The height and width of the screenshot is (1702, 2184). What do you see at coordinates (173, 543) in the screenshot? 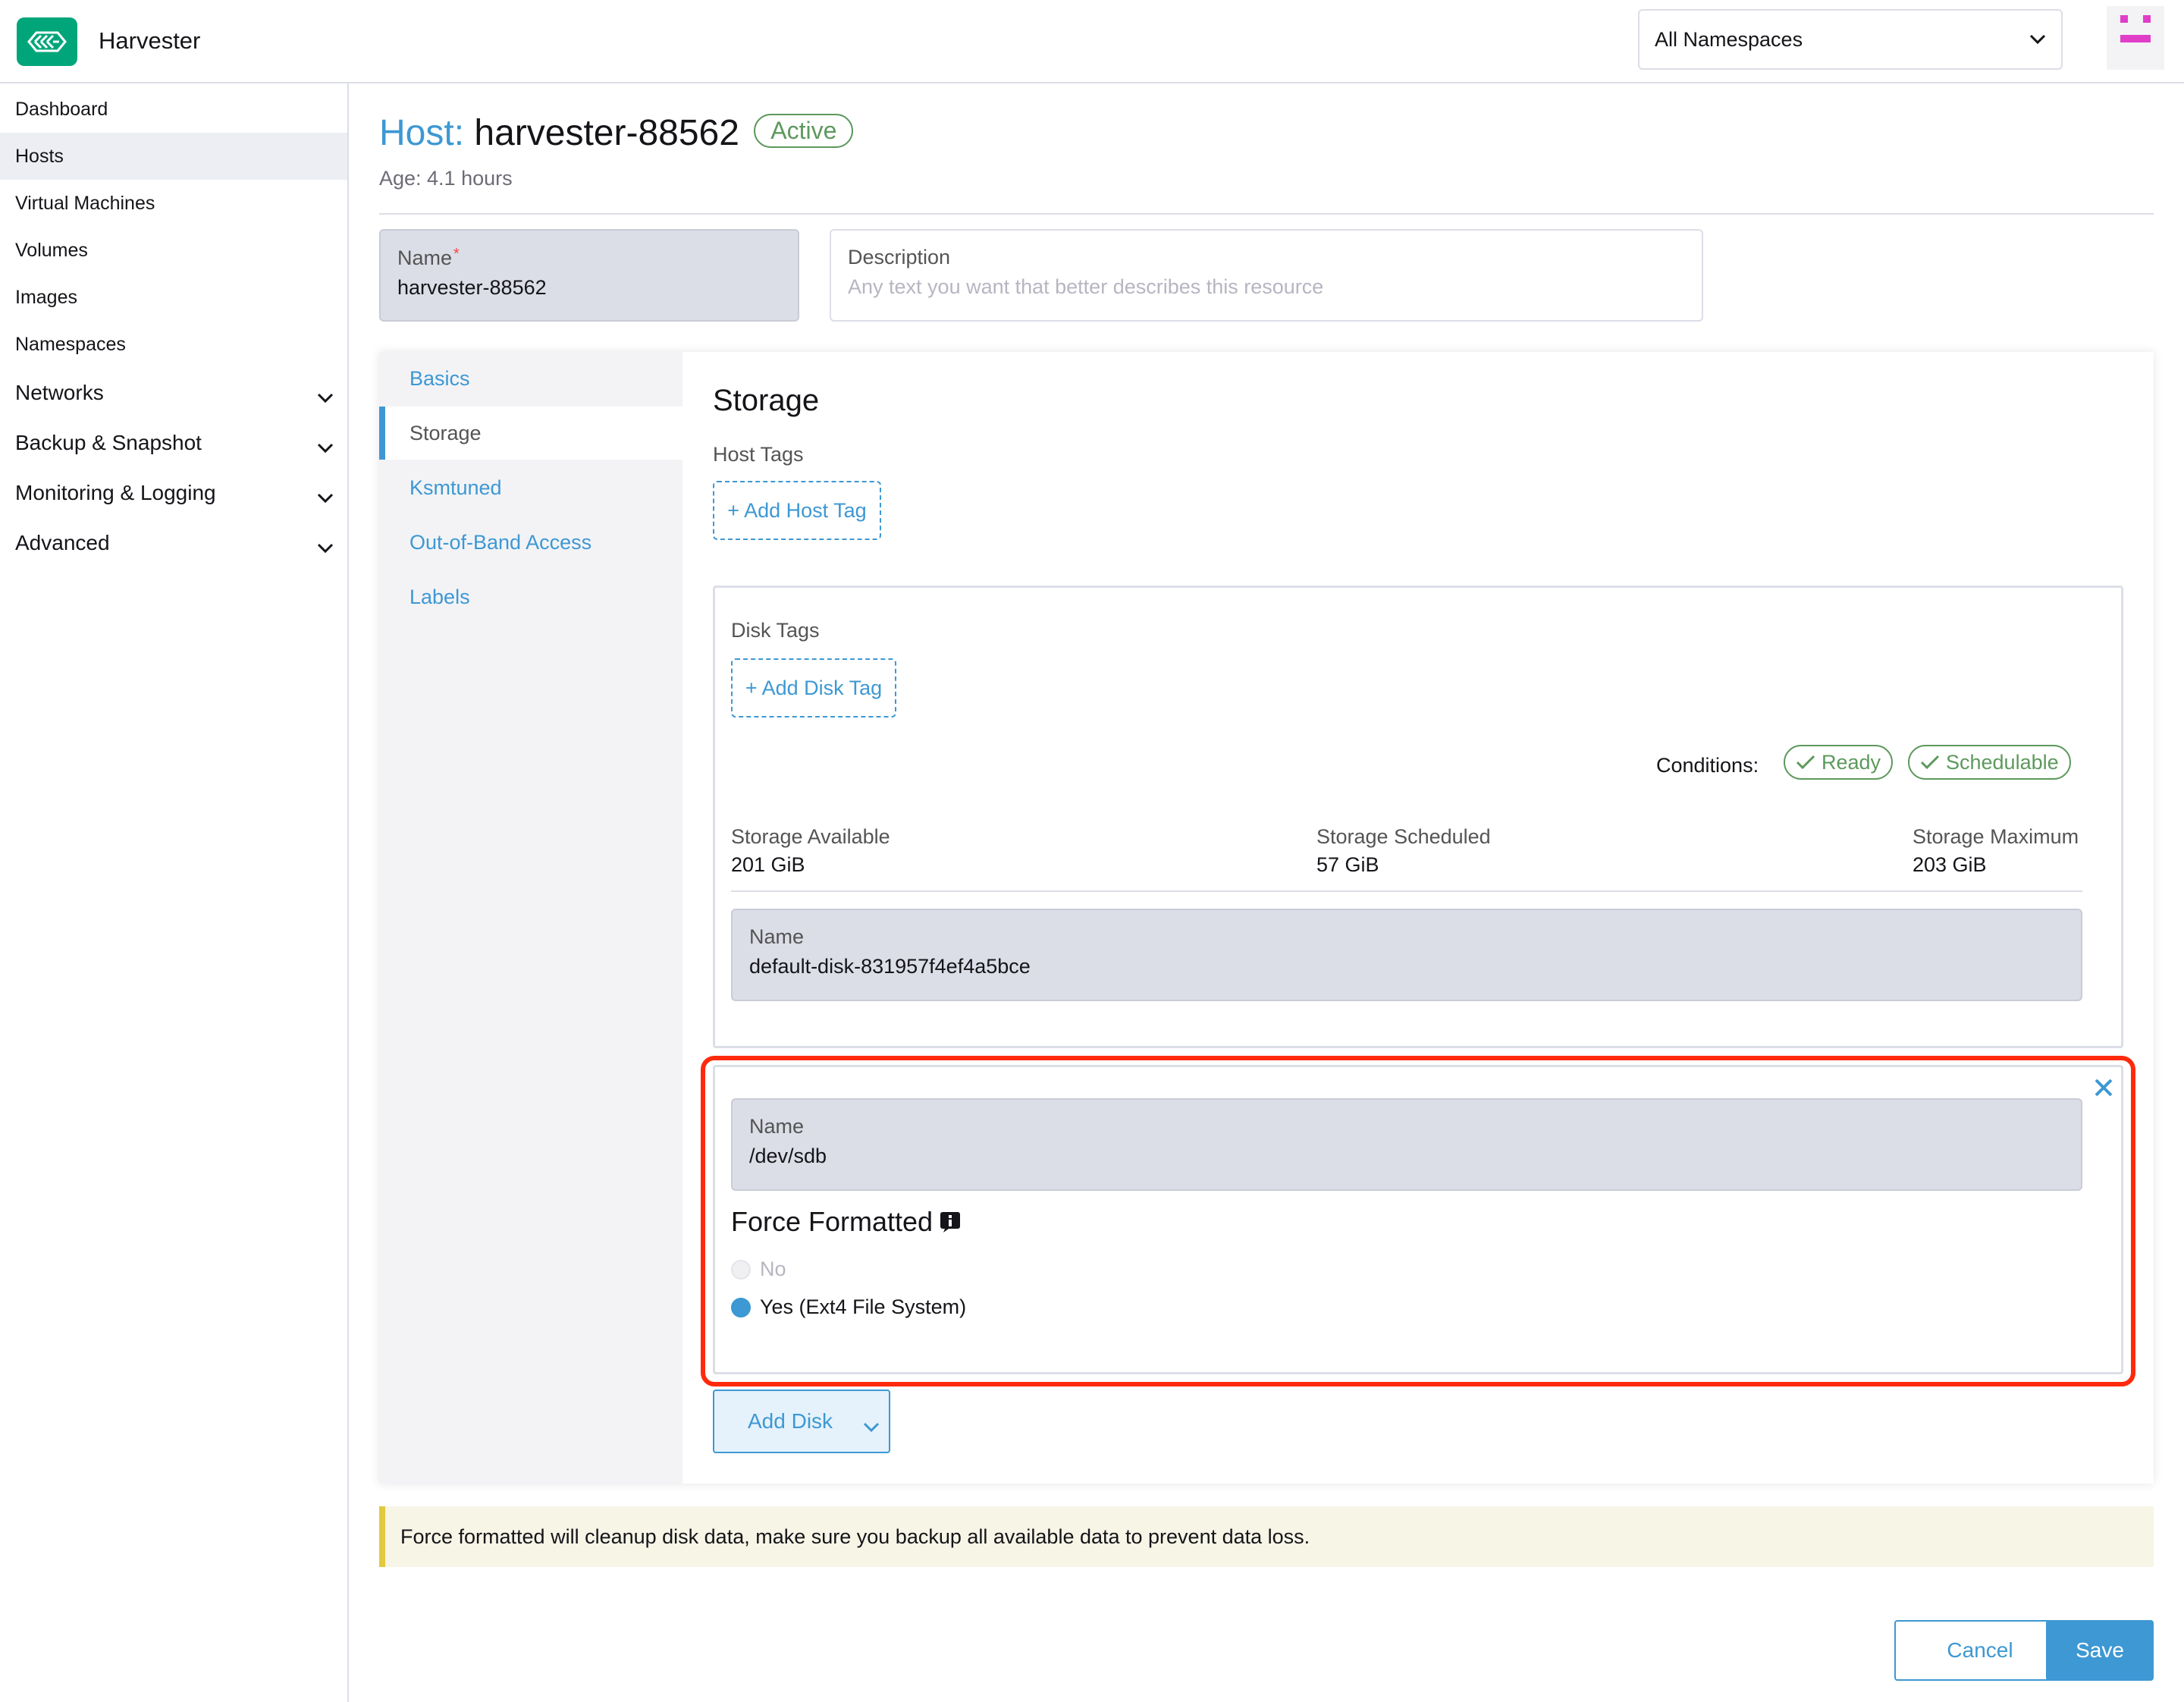
I see `sidebar-group-advanced: Advanced` at bounding box center [173, 543].